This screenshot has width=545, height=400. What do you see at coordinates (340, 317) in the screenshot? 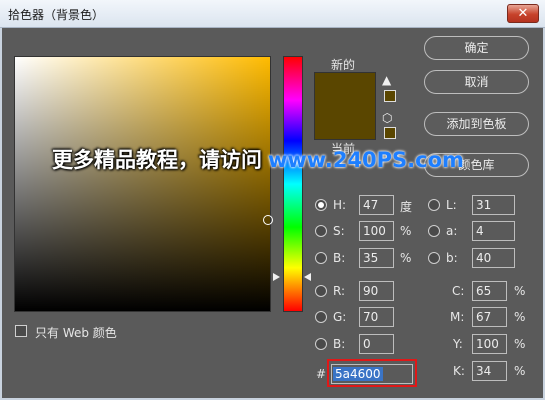
I see `green-label: G:` at bounding box center [340, 317].